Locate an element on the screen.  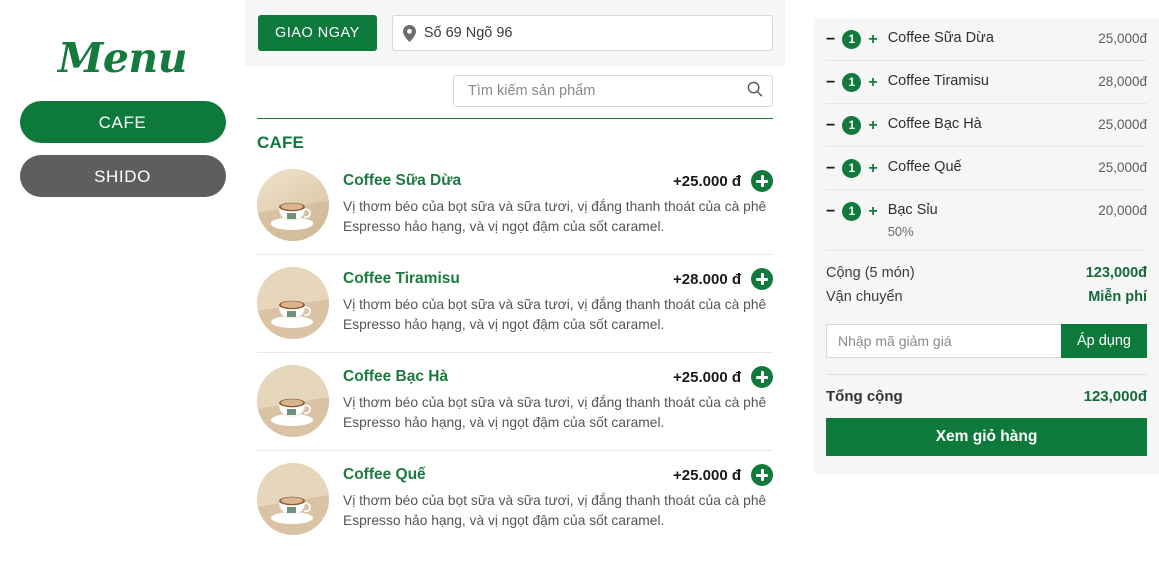
cart-item-name: Coffee Bạc Hà is located at coordinates (934, 124).